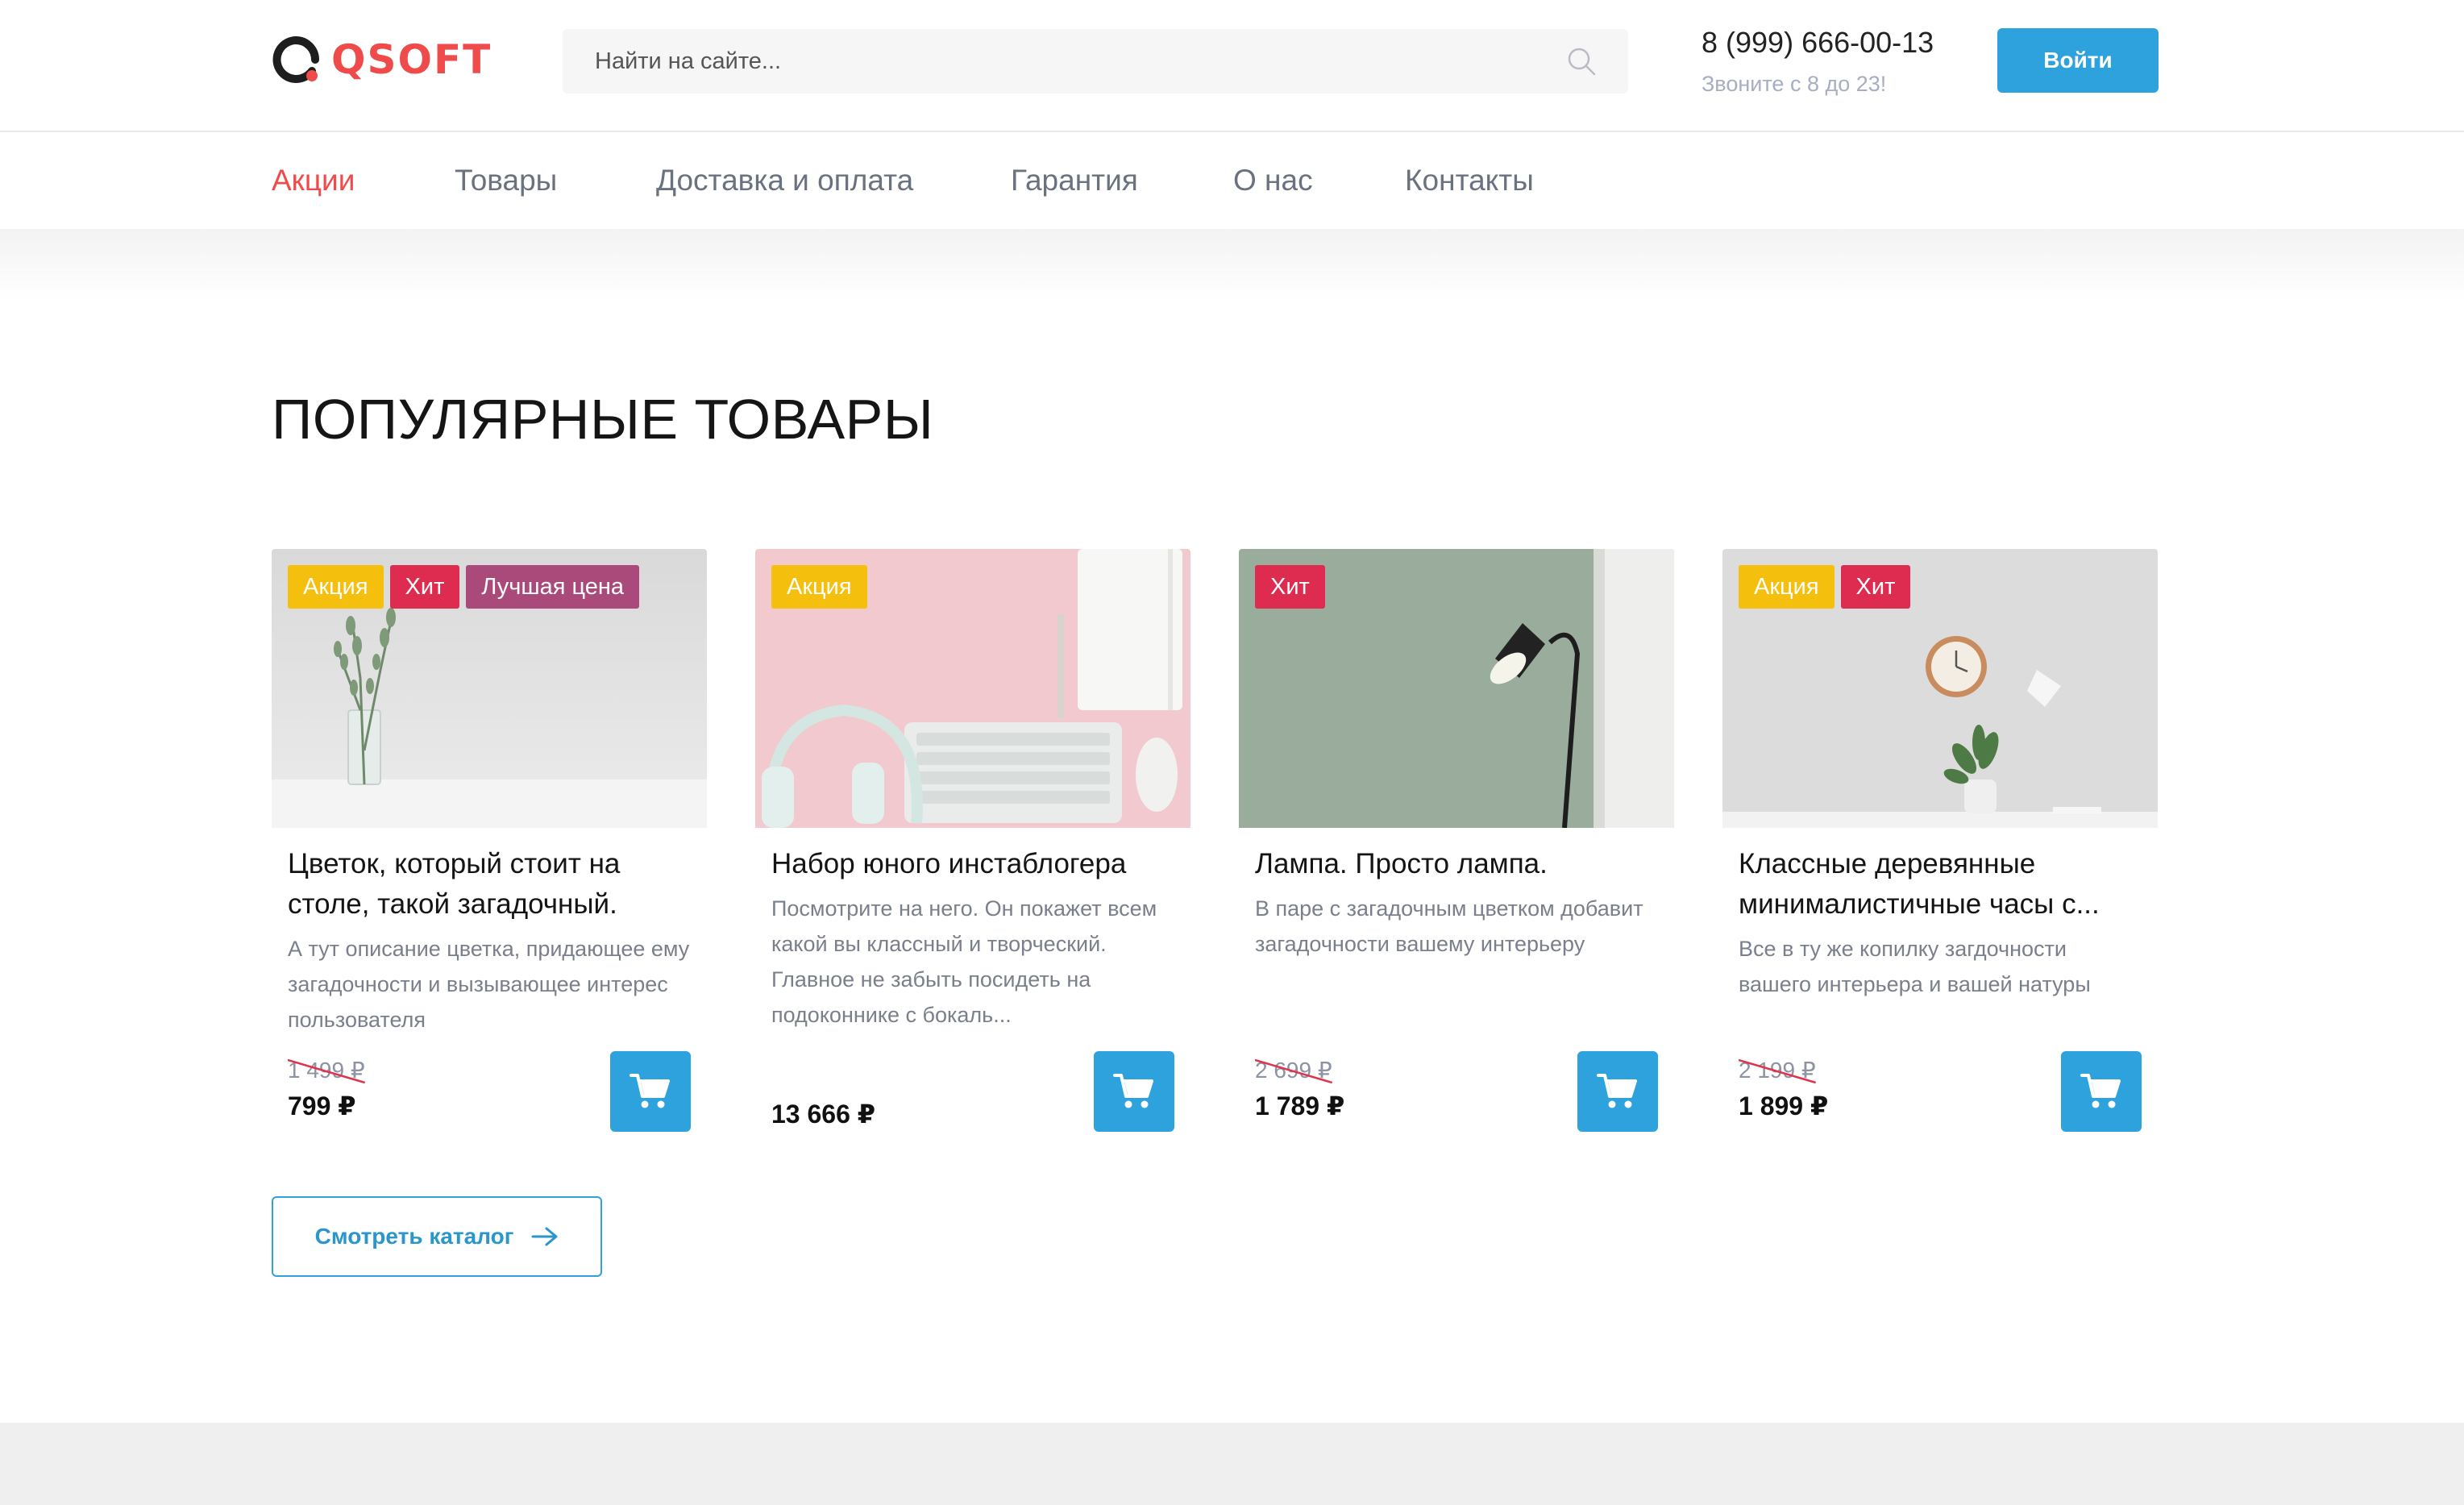 This screenshot has height=1505, width=2464. I want to click on old-price: 2 699 ₽, so click(1293, 1070).